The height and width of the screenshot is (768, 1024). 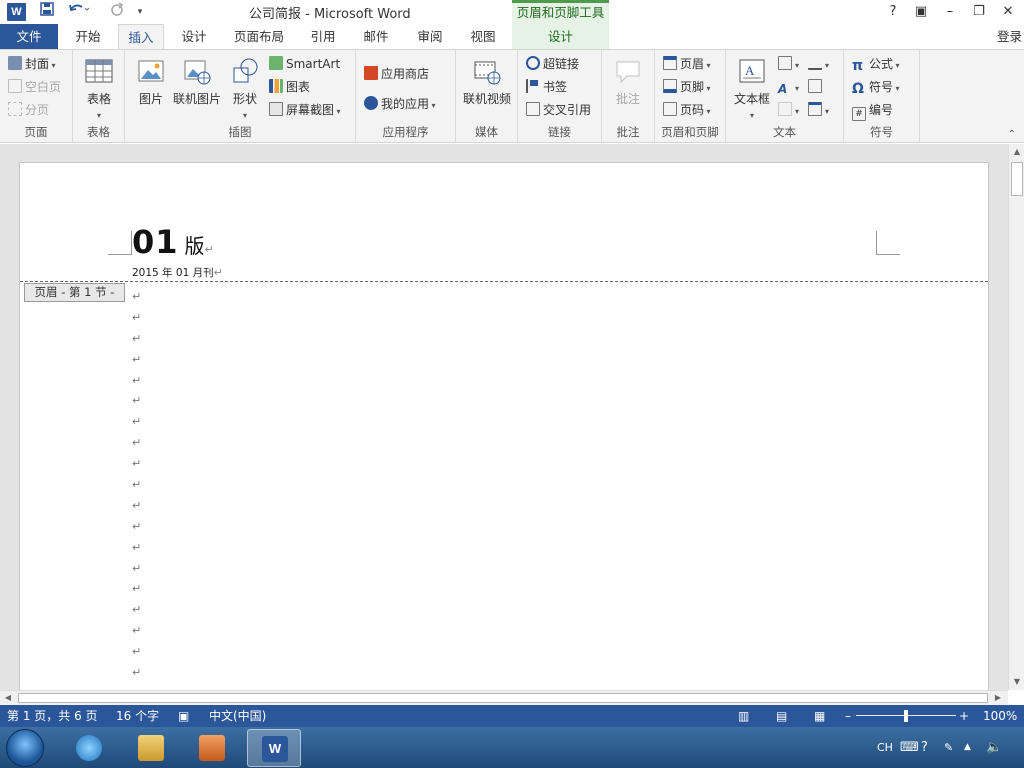 What do you see at coordinates (89, 748) in the screenshot?
I see `taskbar-internet-explorer` at bounding box center [89, 748].